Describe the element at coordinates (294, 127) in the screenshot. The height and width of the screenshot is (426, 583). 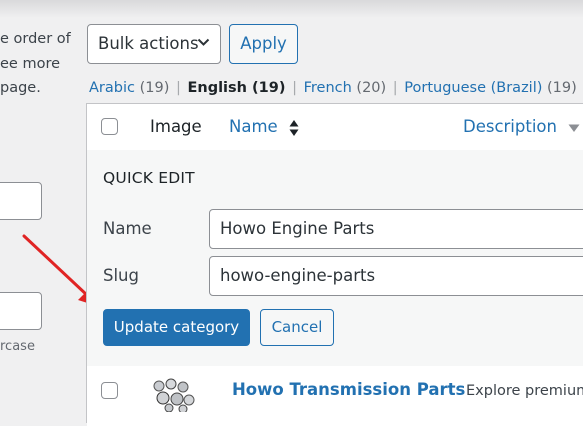
I see `sort-icon` at that location.